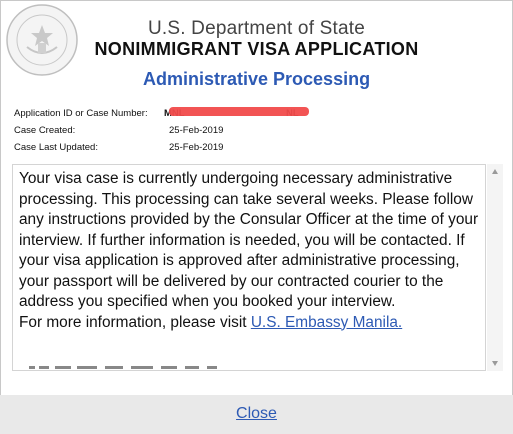  I want to click on clipped-text-line, so click(123, 367).